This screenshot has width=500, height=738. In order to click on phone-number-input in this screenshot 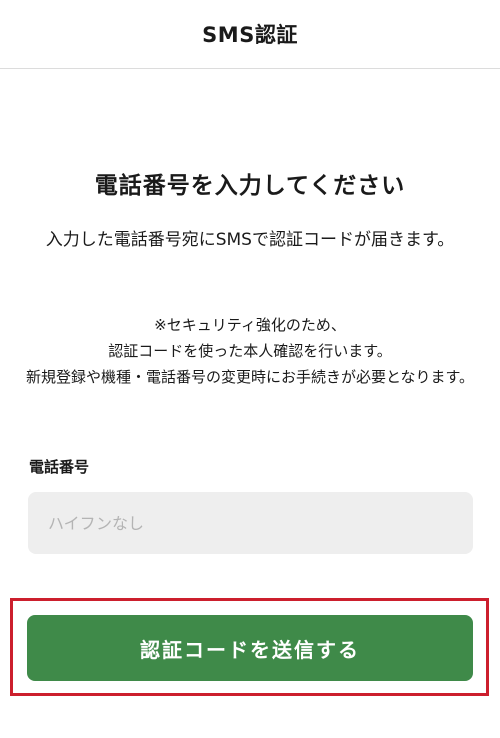, I will do `click(250, 523)`.